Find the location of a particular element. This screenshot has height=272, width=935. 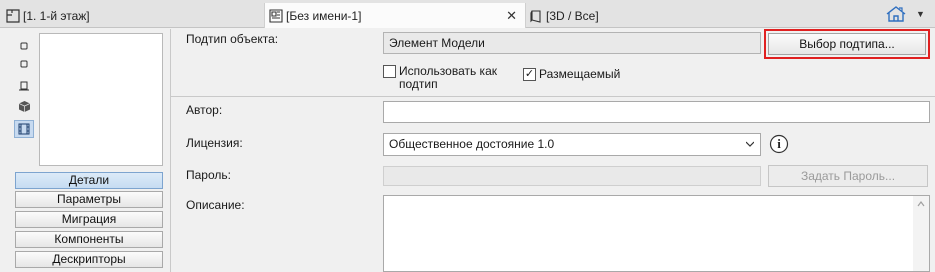

placeable-label: Размещаемый is located at coordinates (580, 74).